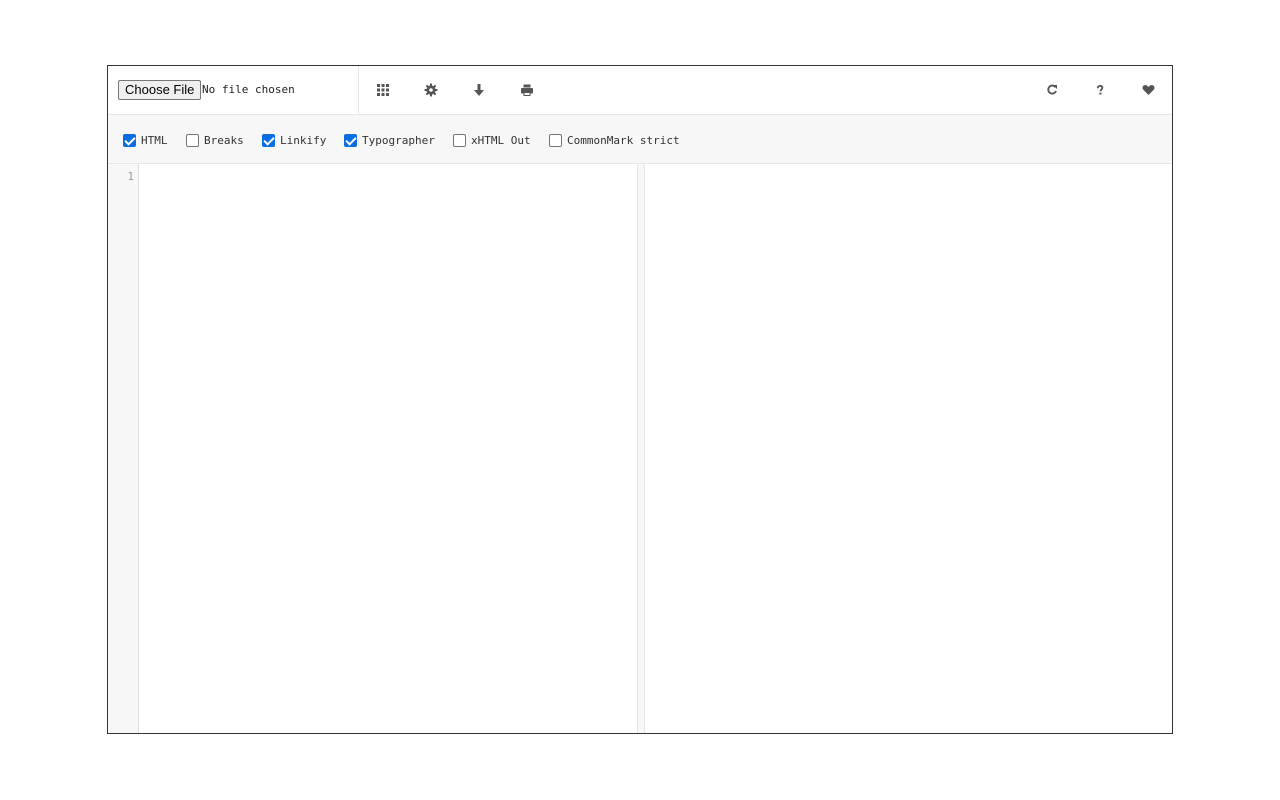  Describe the element at coordinates (160, 90) in the screenshot. I see `choose-file-button: Choose File` at that location.